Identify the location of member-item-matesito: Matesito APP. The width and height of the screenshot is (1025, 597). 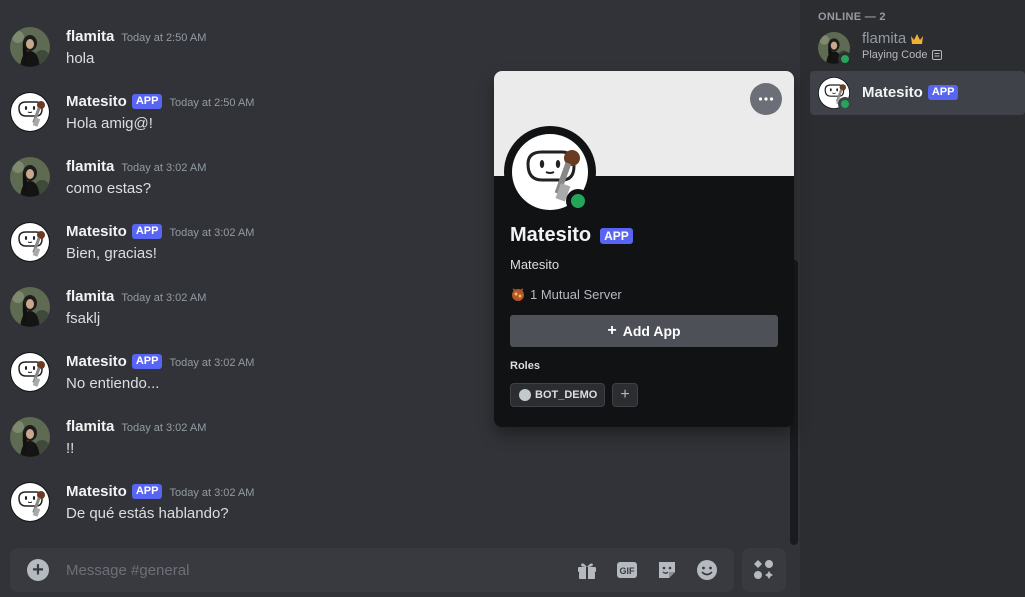
(917, 93).